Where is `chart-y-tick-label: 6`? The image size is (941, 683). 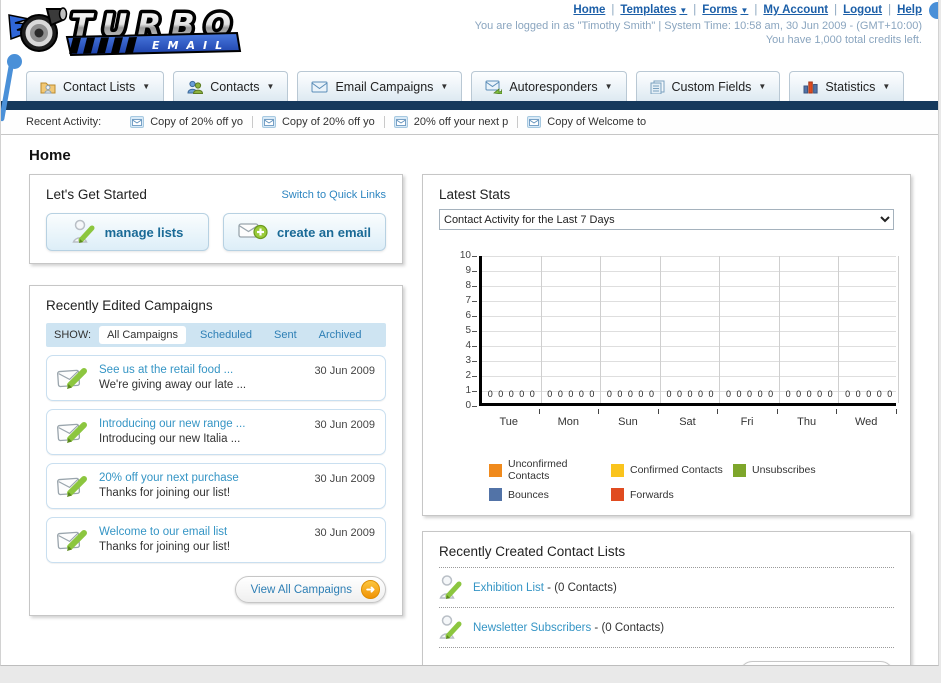
chart-y-tick-label: 6 is located at coordinates (468, 315).